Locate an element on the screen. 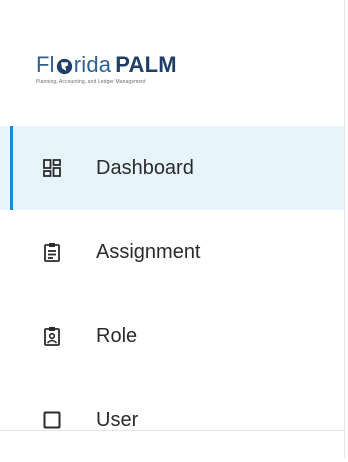  clipboard-icon is located at coordinates (52, 252).